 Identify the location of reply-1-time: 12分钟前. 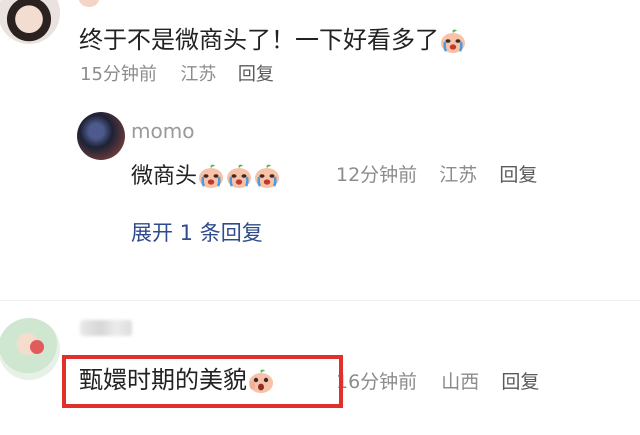
(377, 175).